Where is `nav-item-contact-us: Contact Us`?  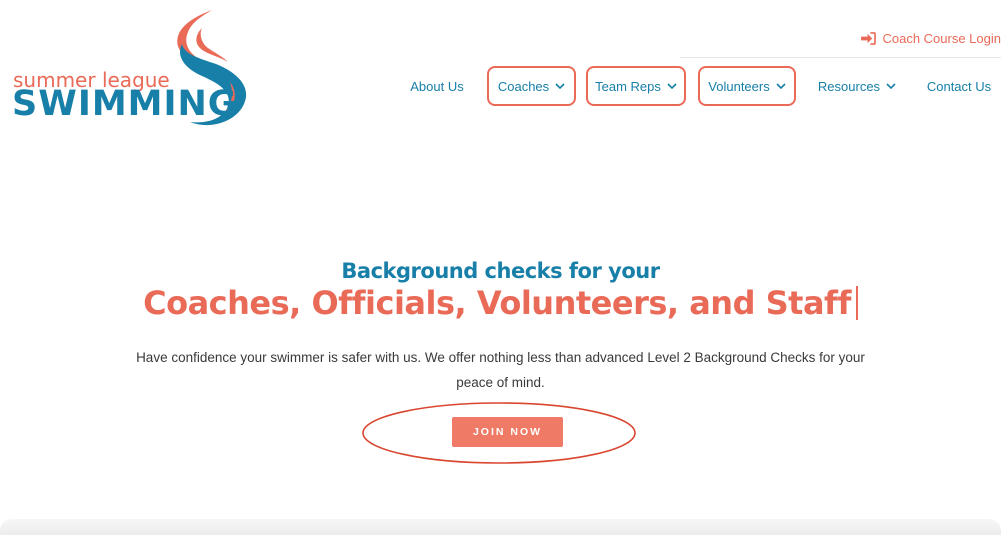
nav-item-contact-us: Contact Us is located at coordinates (959, 86).